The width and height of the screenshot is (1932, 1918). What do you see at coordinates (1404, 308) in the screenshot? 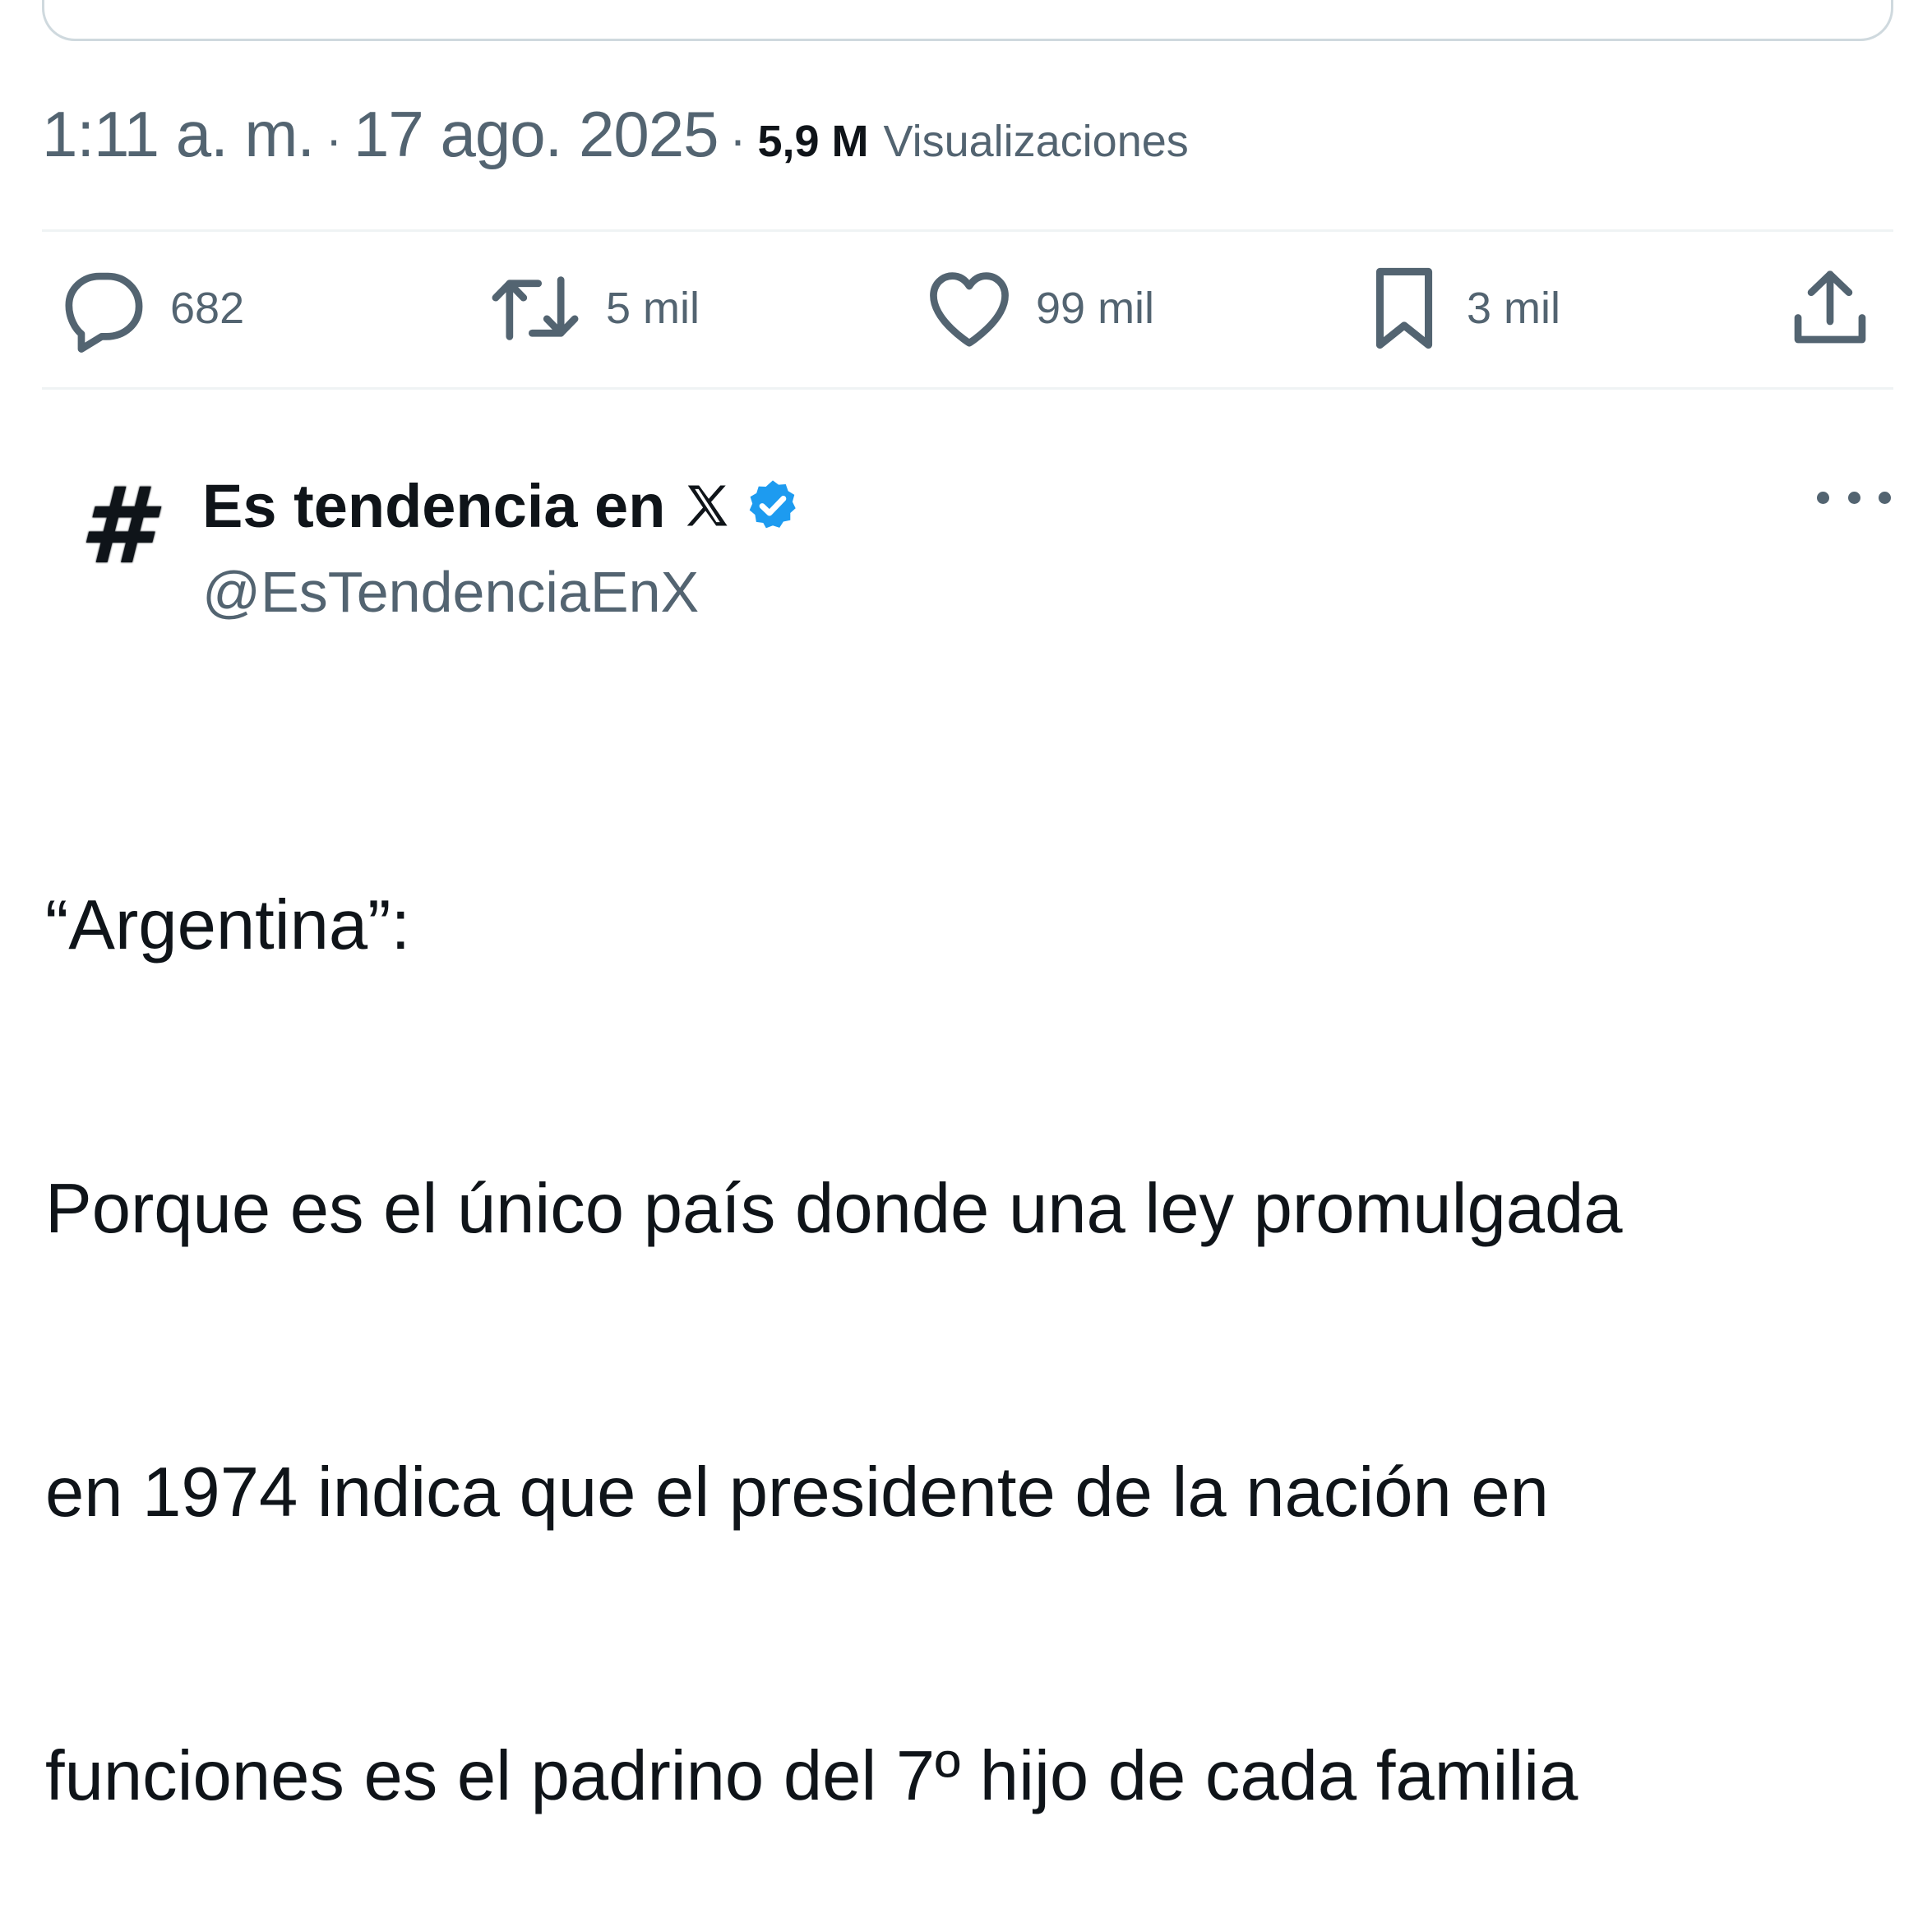
I see `bookmark-icon` at bounding box center [1404, 308].